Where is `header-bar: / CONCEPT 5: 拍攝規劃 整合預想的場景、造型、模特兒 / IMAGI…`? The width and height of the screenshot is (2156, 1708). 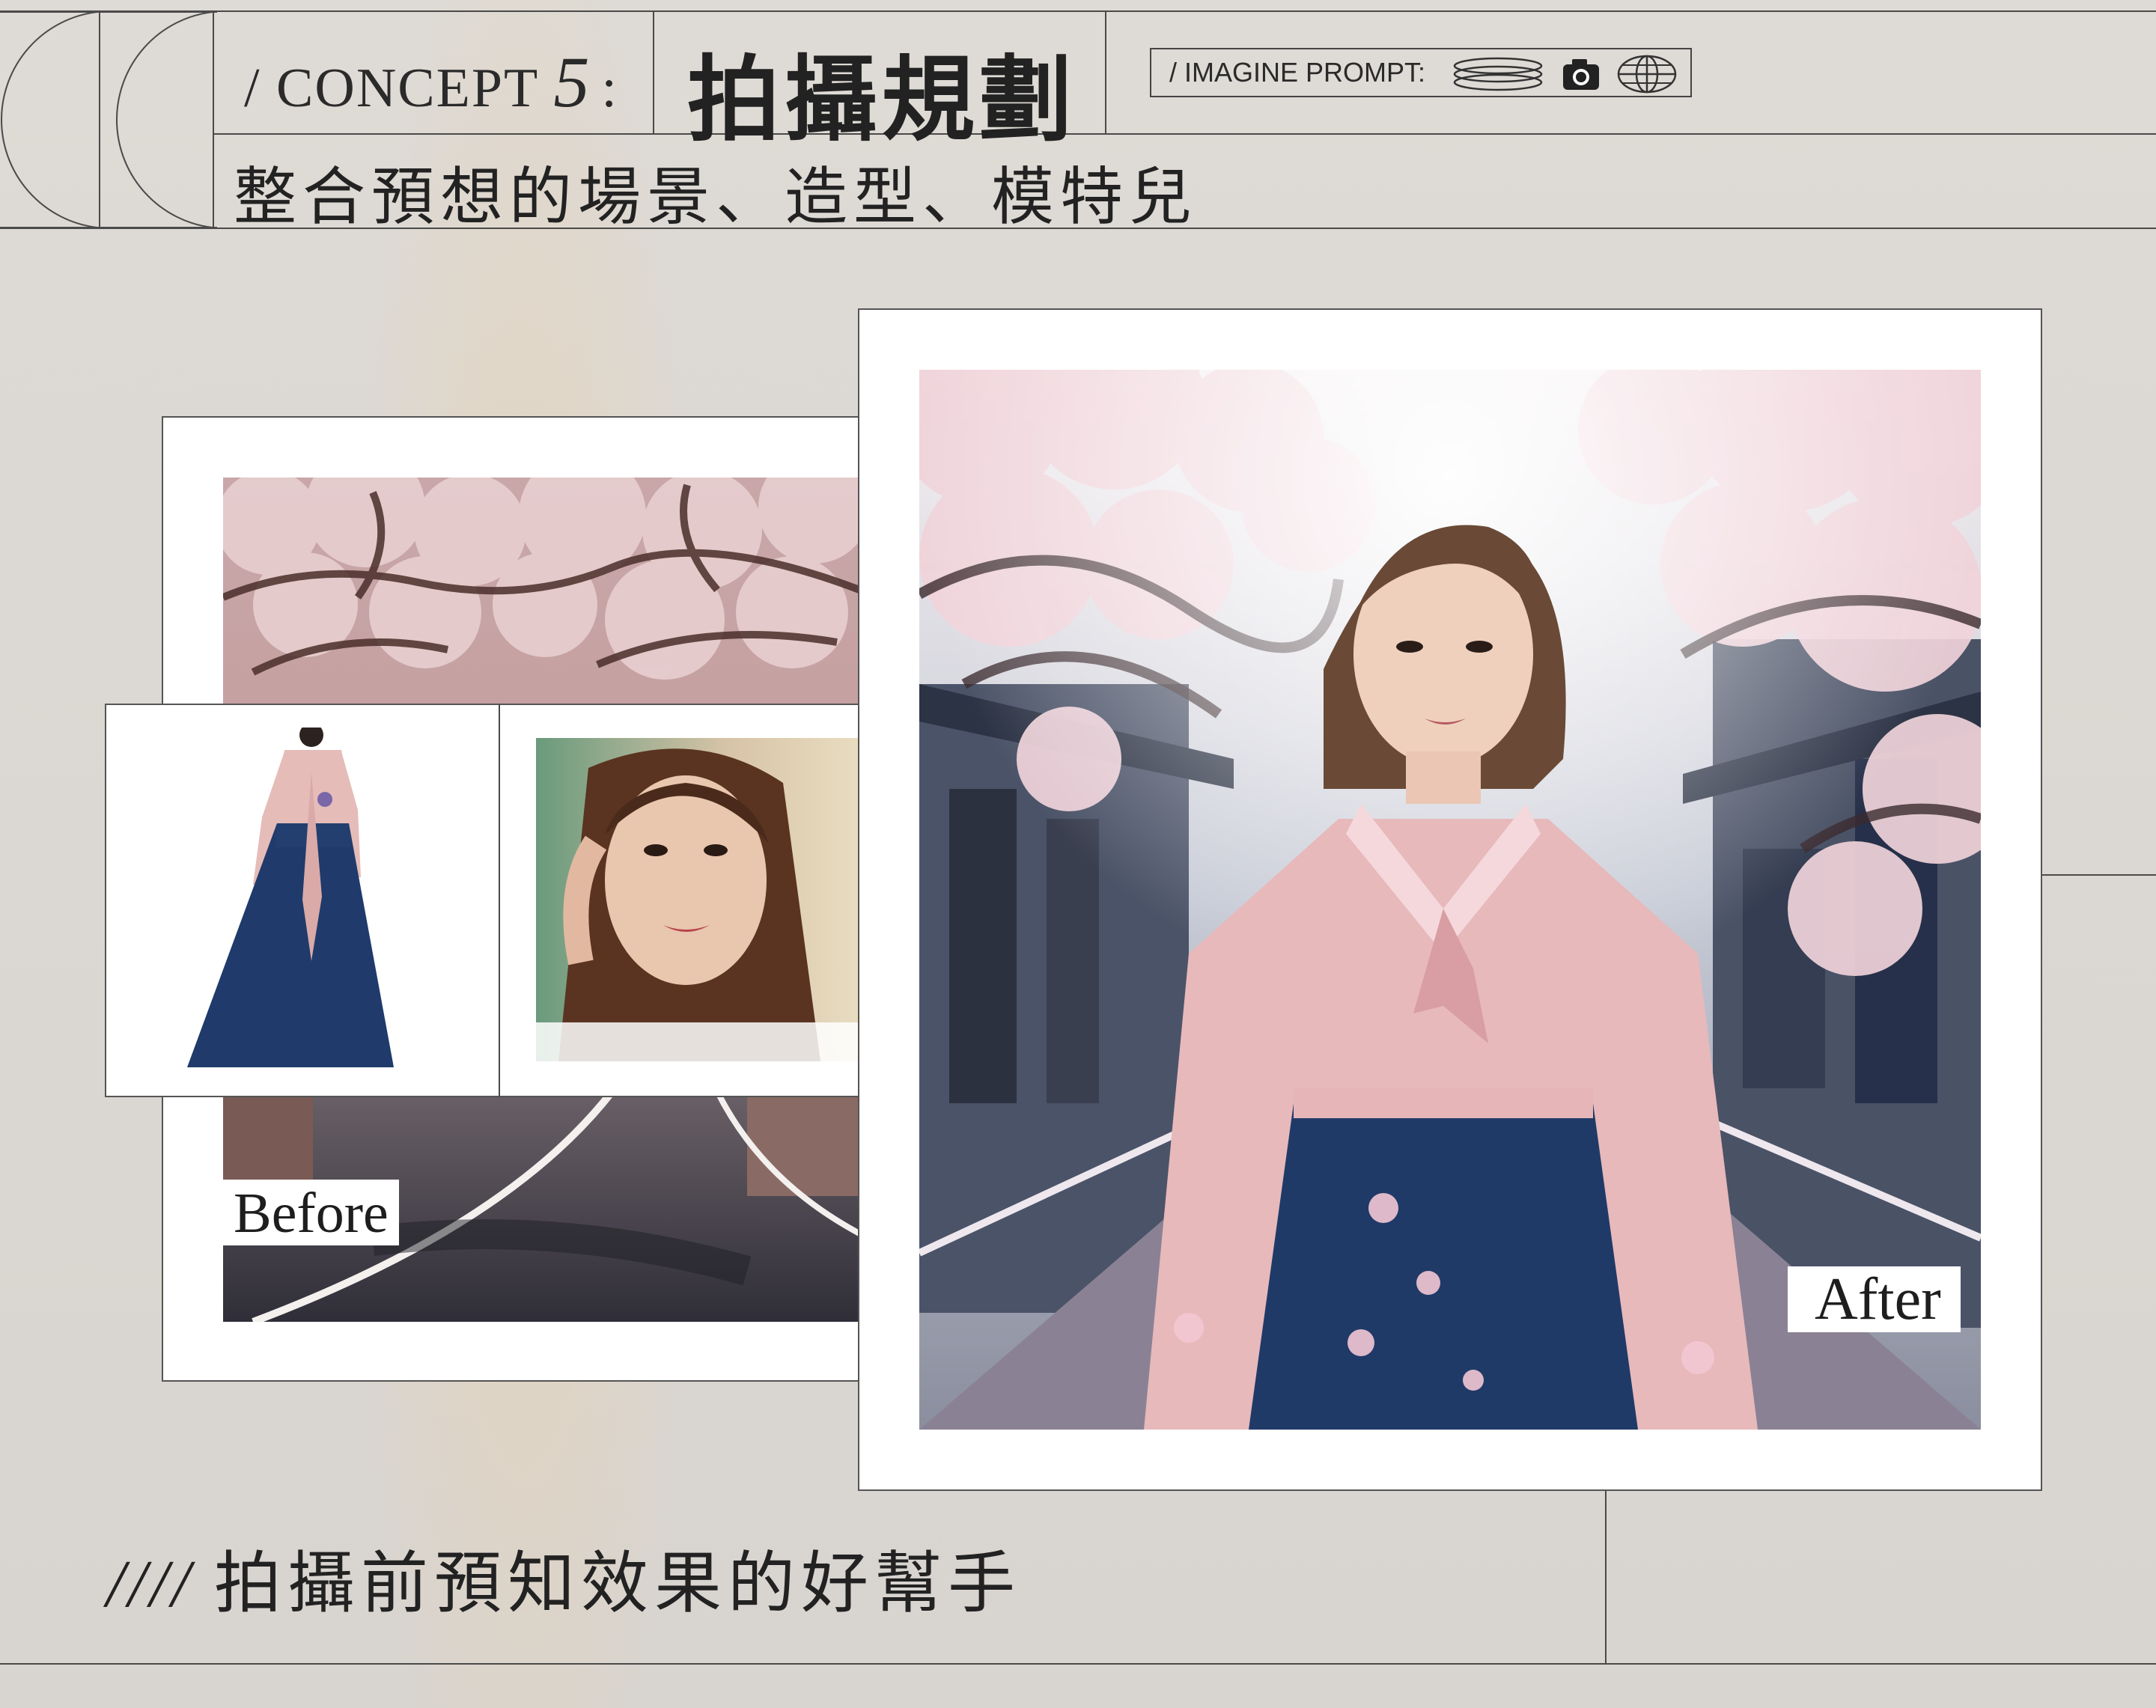 header-bar: / CONCEPT 5: 拍攝規劃 整合預想的場景、造型、模特兒 / IMAGI… is located at coordinates (1078, 122).